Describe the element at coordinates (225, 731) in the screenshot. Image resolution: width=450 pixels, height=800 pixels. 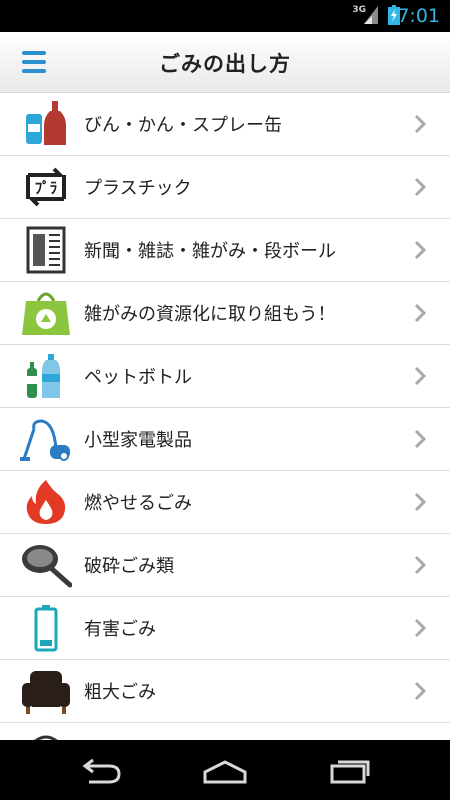
I see `list-item-partial` at that location.